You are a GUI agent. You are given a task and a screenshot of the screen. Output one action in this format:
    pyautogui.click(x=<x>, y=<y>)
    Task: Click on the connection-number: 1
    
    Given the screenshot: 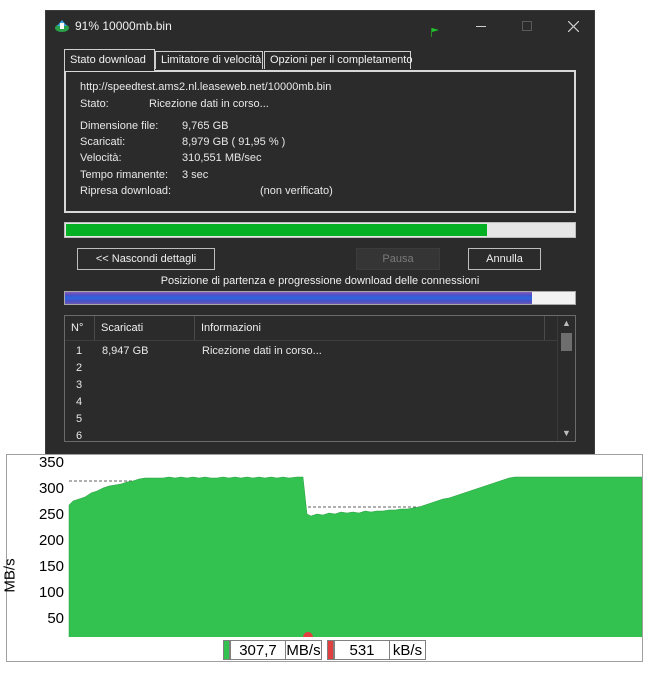 What is the action you would take?
    pyautogui.click(x=79, y=351)
    